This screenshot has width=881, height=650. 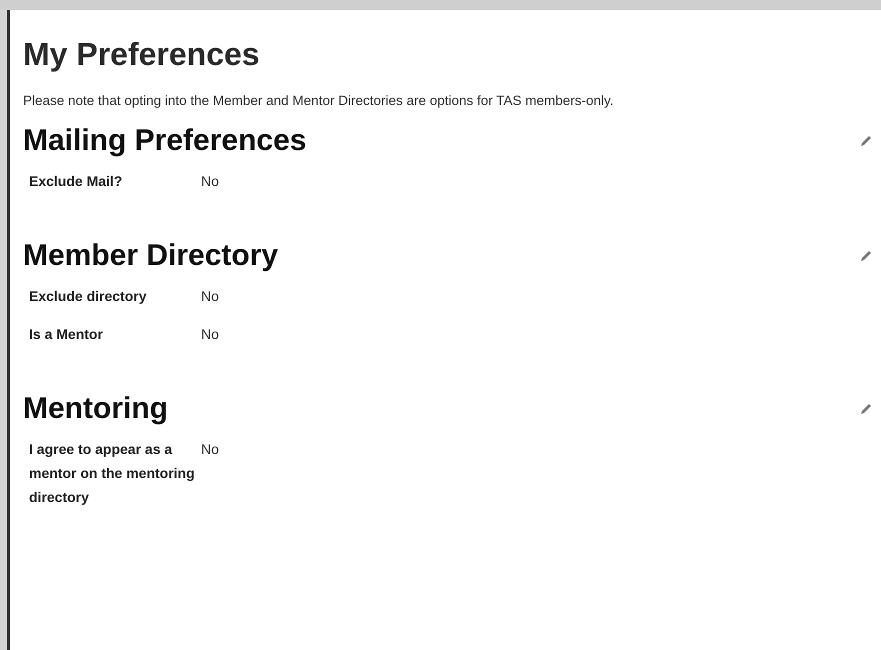 What do you see at coordinates (142, 54) in the screenshot?
I see `page-title: My Preferences` at bounding box center [142, 54].